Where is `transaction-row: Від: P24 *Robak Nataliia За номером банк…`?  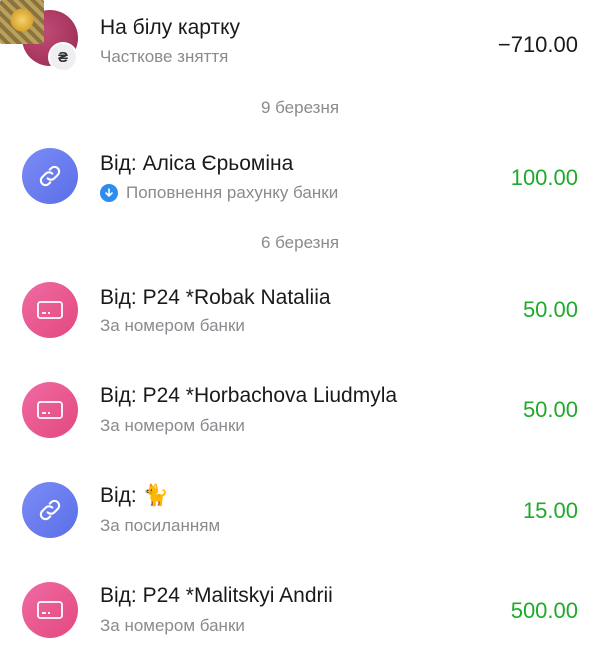 transaction-row: Від: P24 *Robak Nataliia За номером банк… is located at coordinates (300, 310).